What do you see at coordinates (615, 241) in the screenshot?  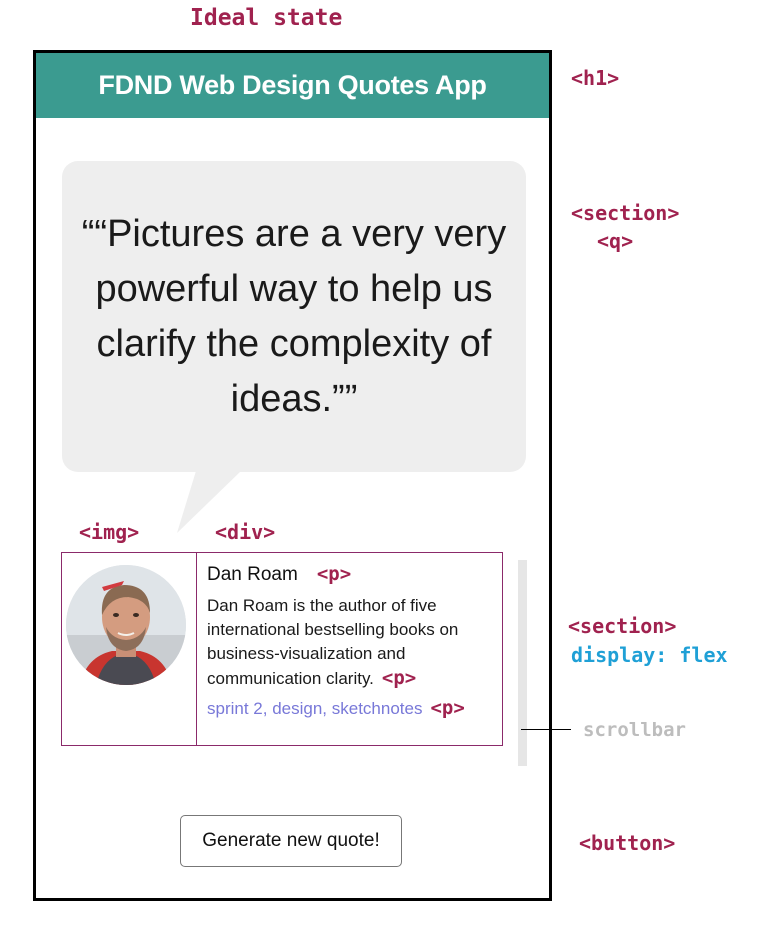 I see `q-annotation: <q>` at bounding box center [615, 241].